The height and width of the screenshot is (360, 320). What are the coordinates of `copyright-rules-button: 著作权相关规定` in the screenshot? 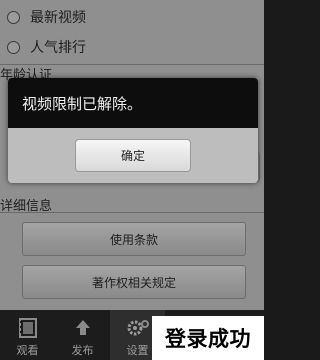 It's located at (134, 282).